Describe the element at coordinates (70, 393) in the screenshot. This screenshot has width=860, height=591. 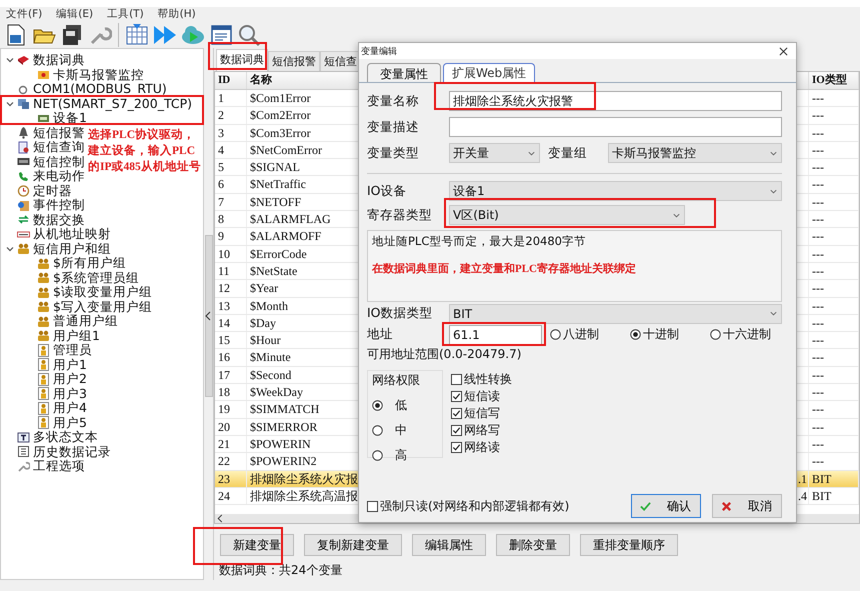
I see `tree-item: 用户3` at that location.